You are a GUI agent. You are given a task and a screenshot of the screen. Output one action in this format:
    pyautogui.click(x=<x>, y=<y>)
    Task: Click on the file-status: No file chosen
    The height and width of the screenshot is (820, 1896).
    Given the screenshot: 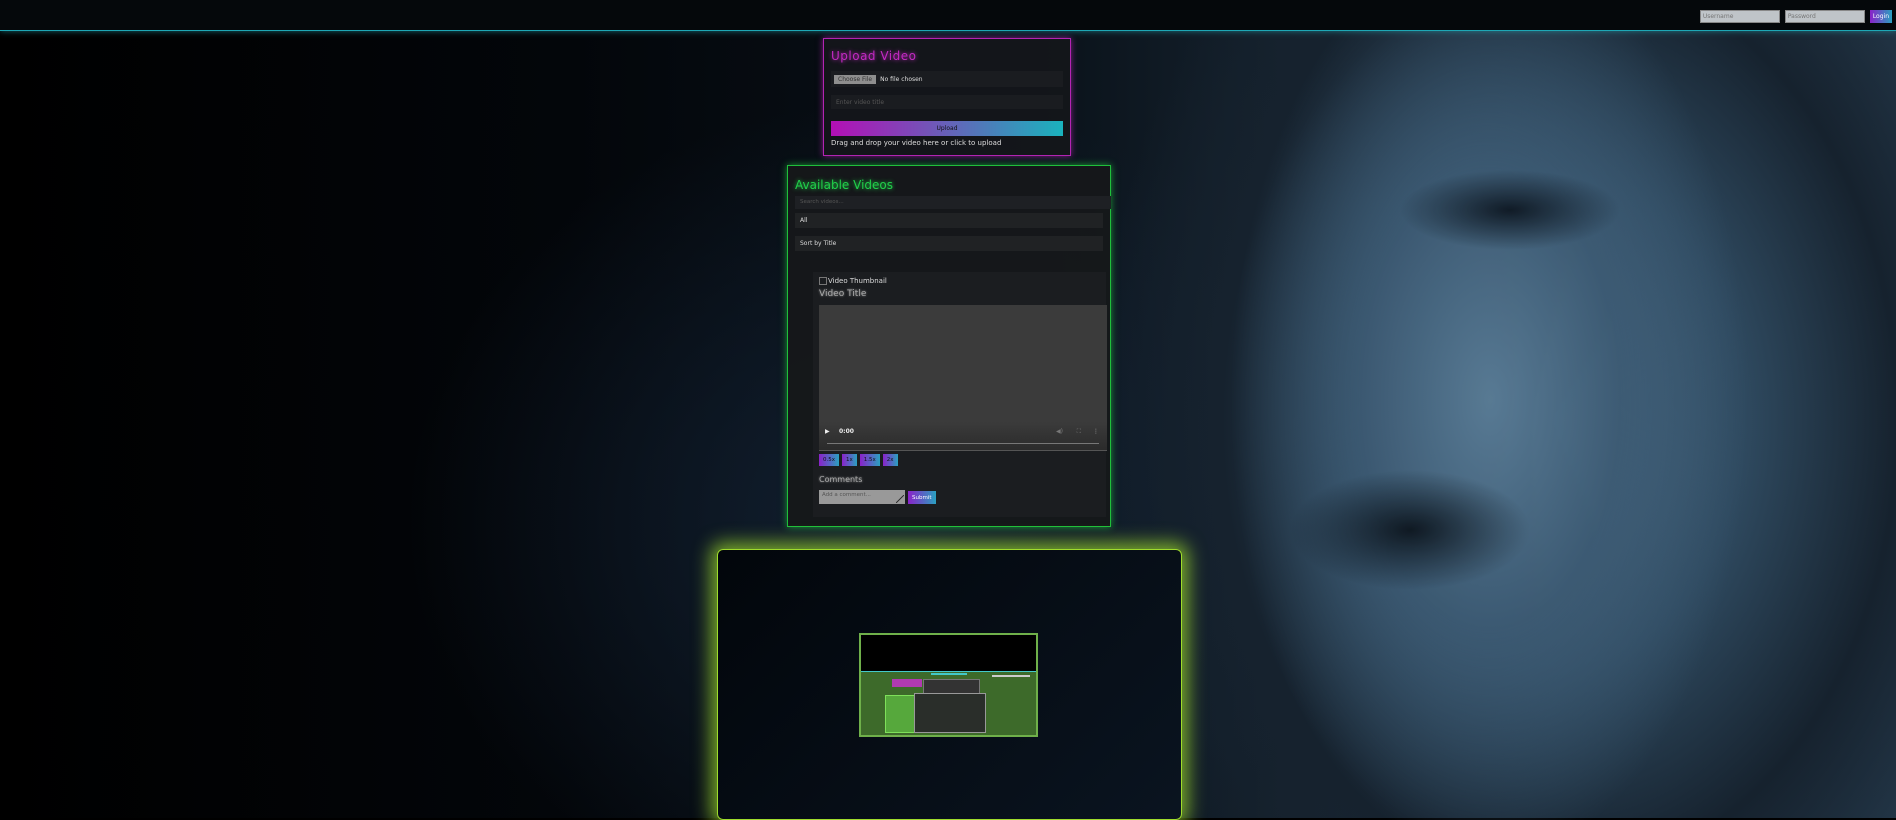 What is the action you would take?
    pyautogui.click(x=901, y=79)
    